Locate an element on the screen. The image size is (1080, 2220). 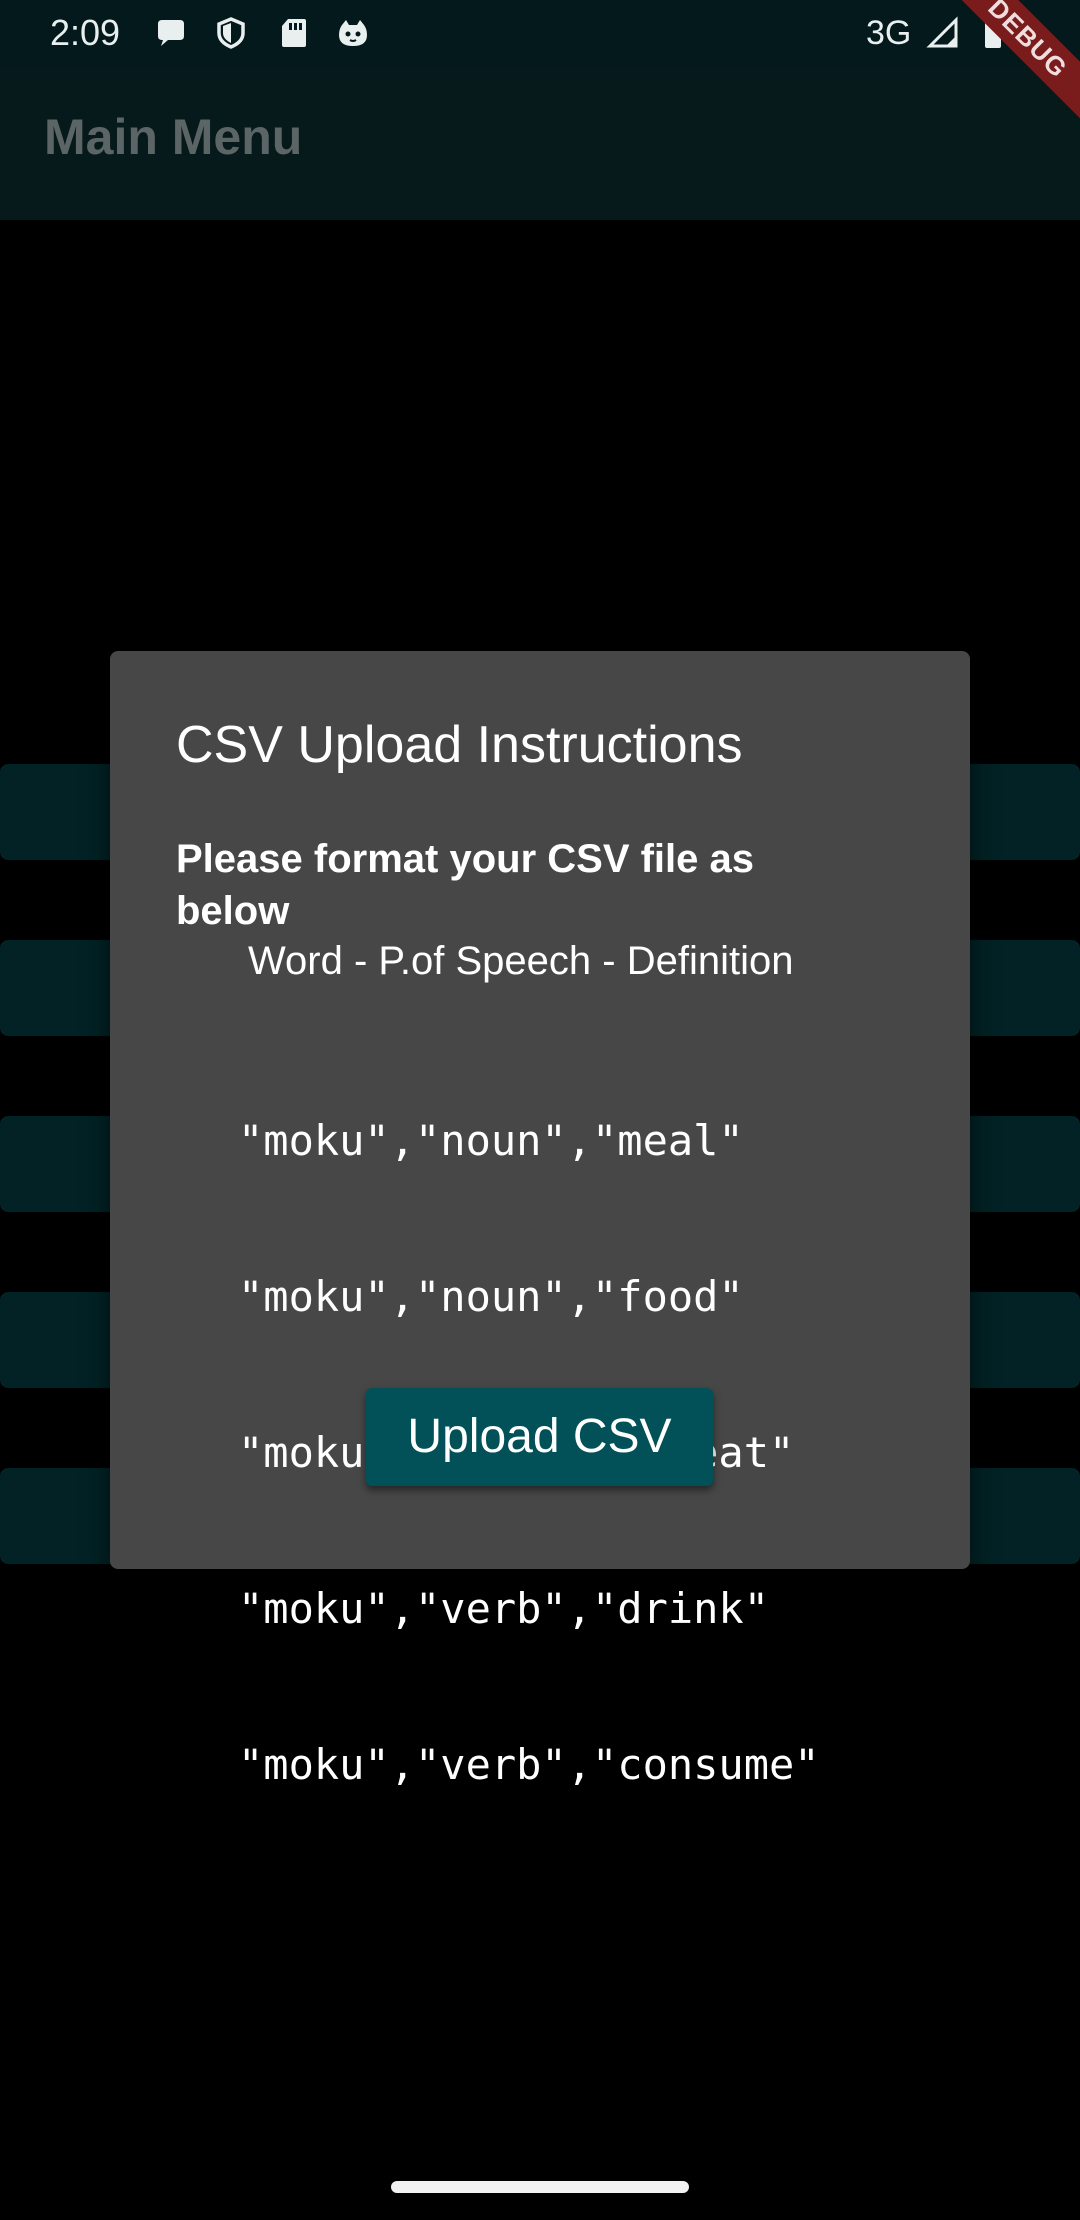
dialog-title: CSV Upload Instructions is located at coordinates (459, 745).